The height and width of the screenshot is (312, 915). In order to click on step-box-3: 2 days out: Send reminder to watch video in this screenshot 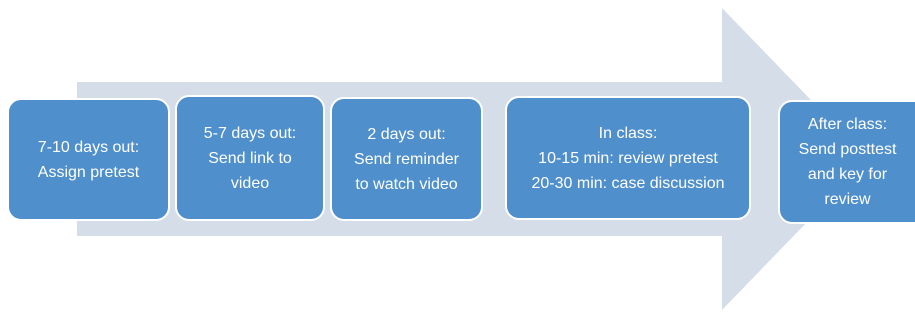, I will do `click(406, 159)`.